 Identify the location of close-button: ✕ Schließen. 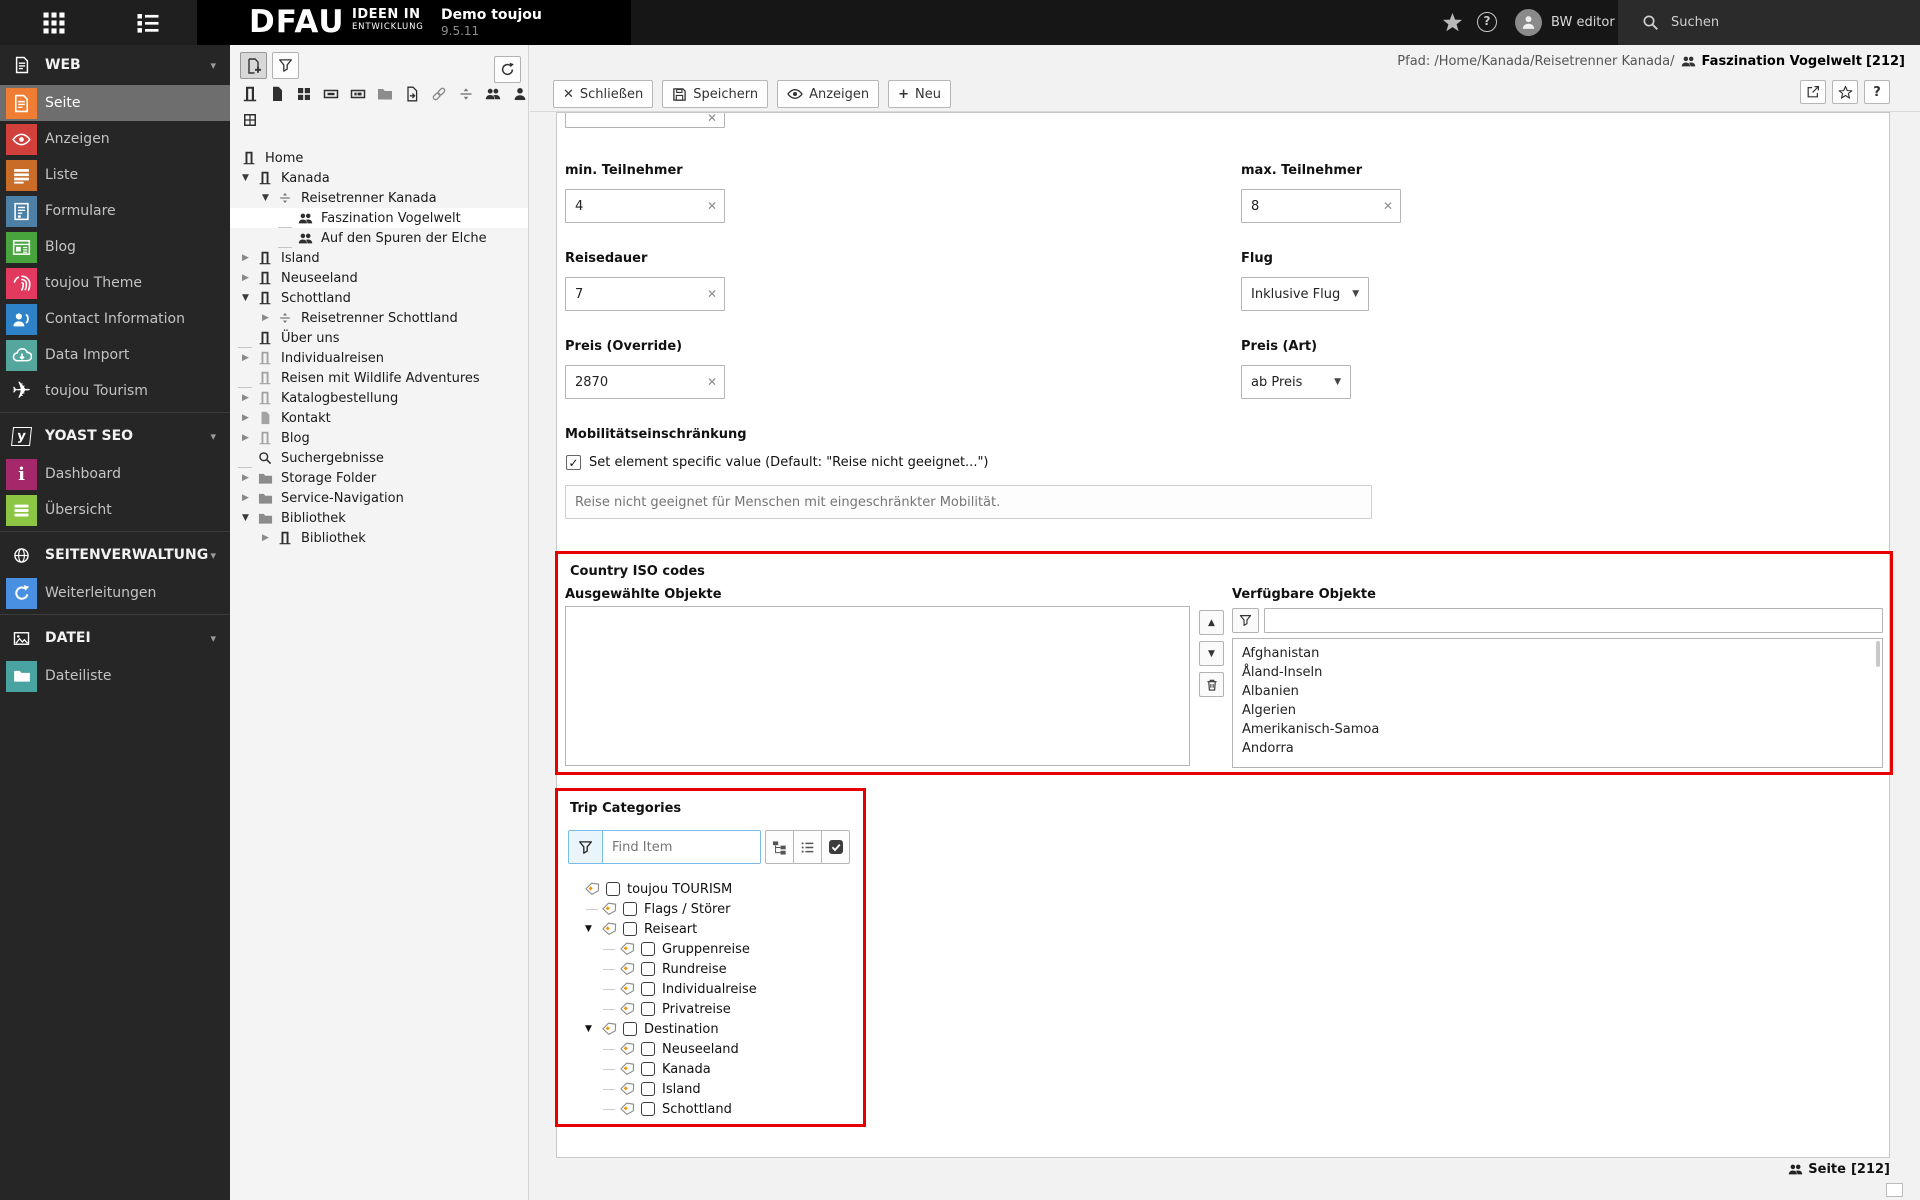
(603, 94).